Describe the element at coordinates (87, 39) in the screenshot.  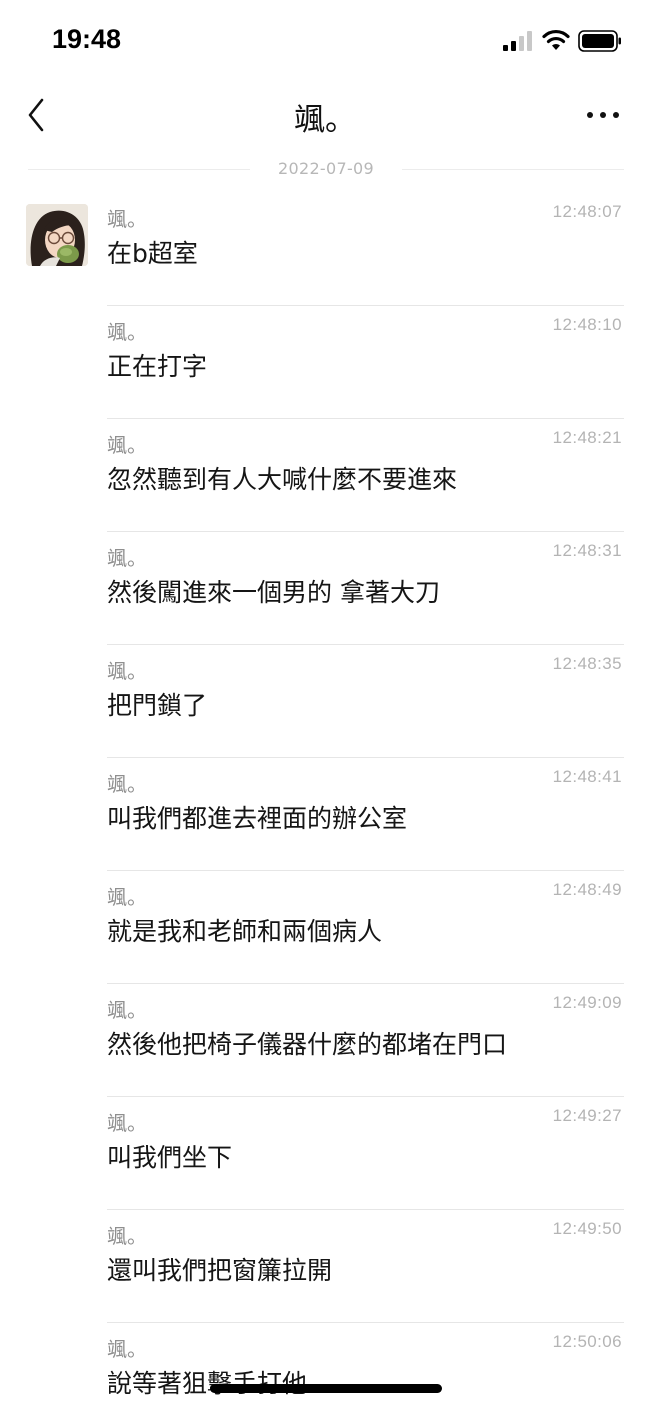
I see `status-time: 19:48` at that location.